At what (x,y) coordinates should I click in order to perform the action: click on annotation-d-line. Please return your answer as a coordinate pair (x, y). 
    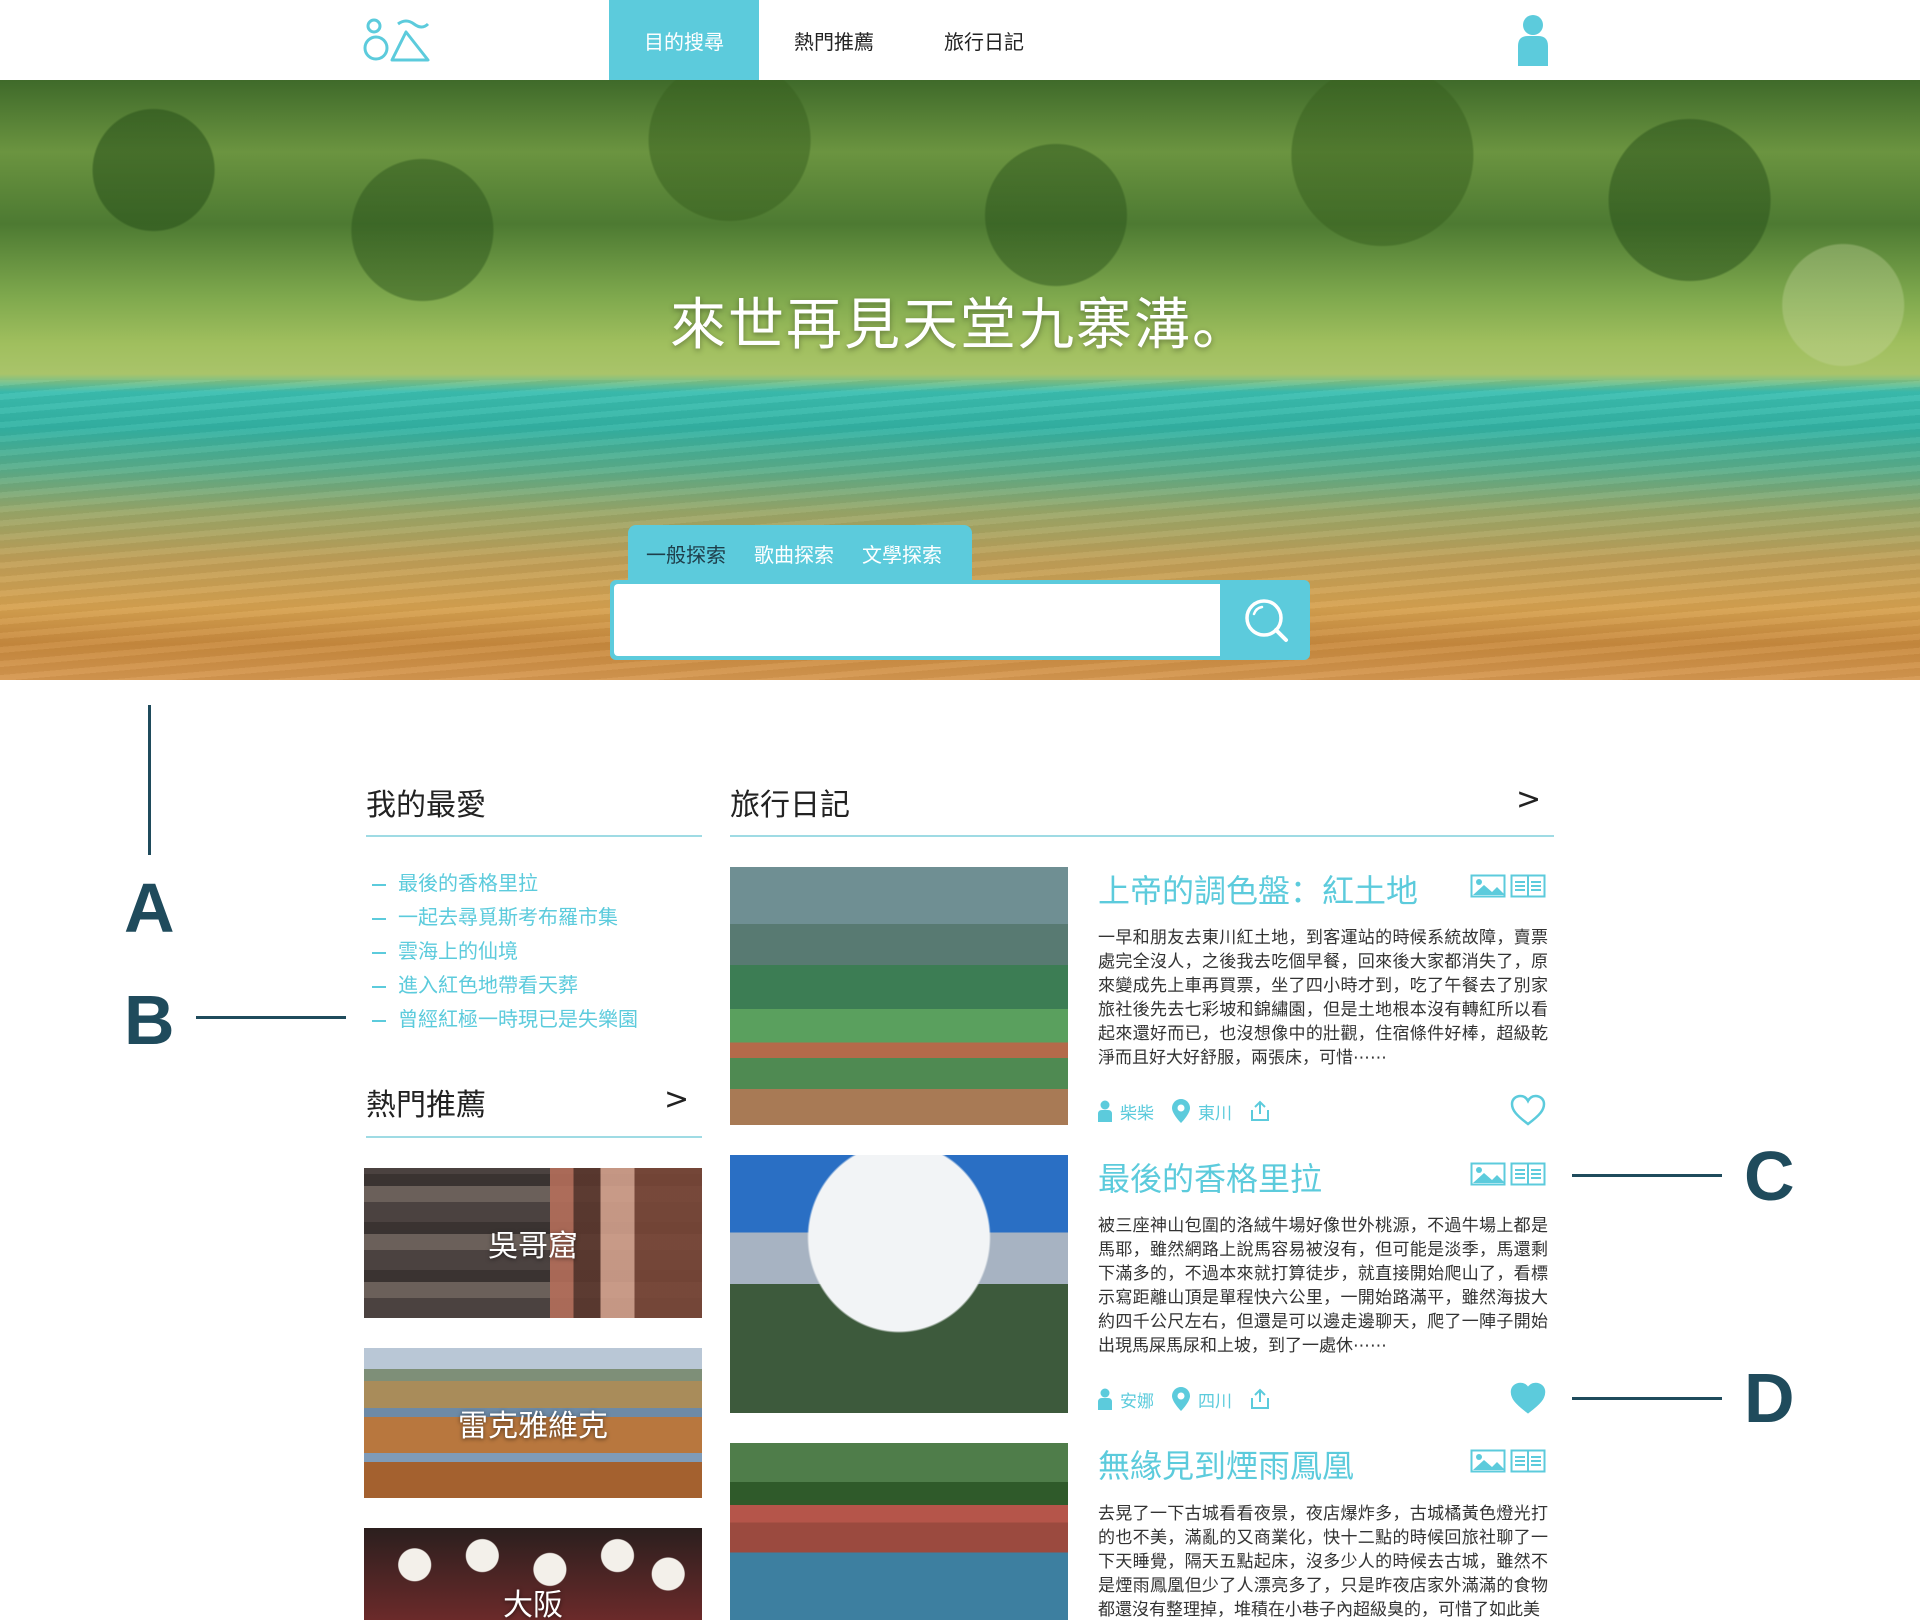
    Looking at the image, I should click on (1647, 1398).